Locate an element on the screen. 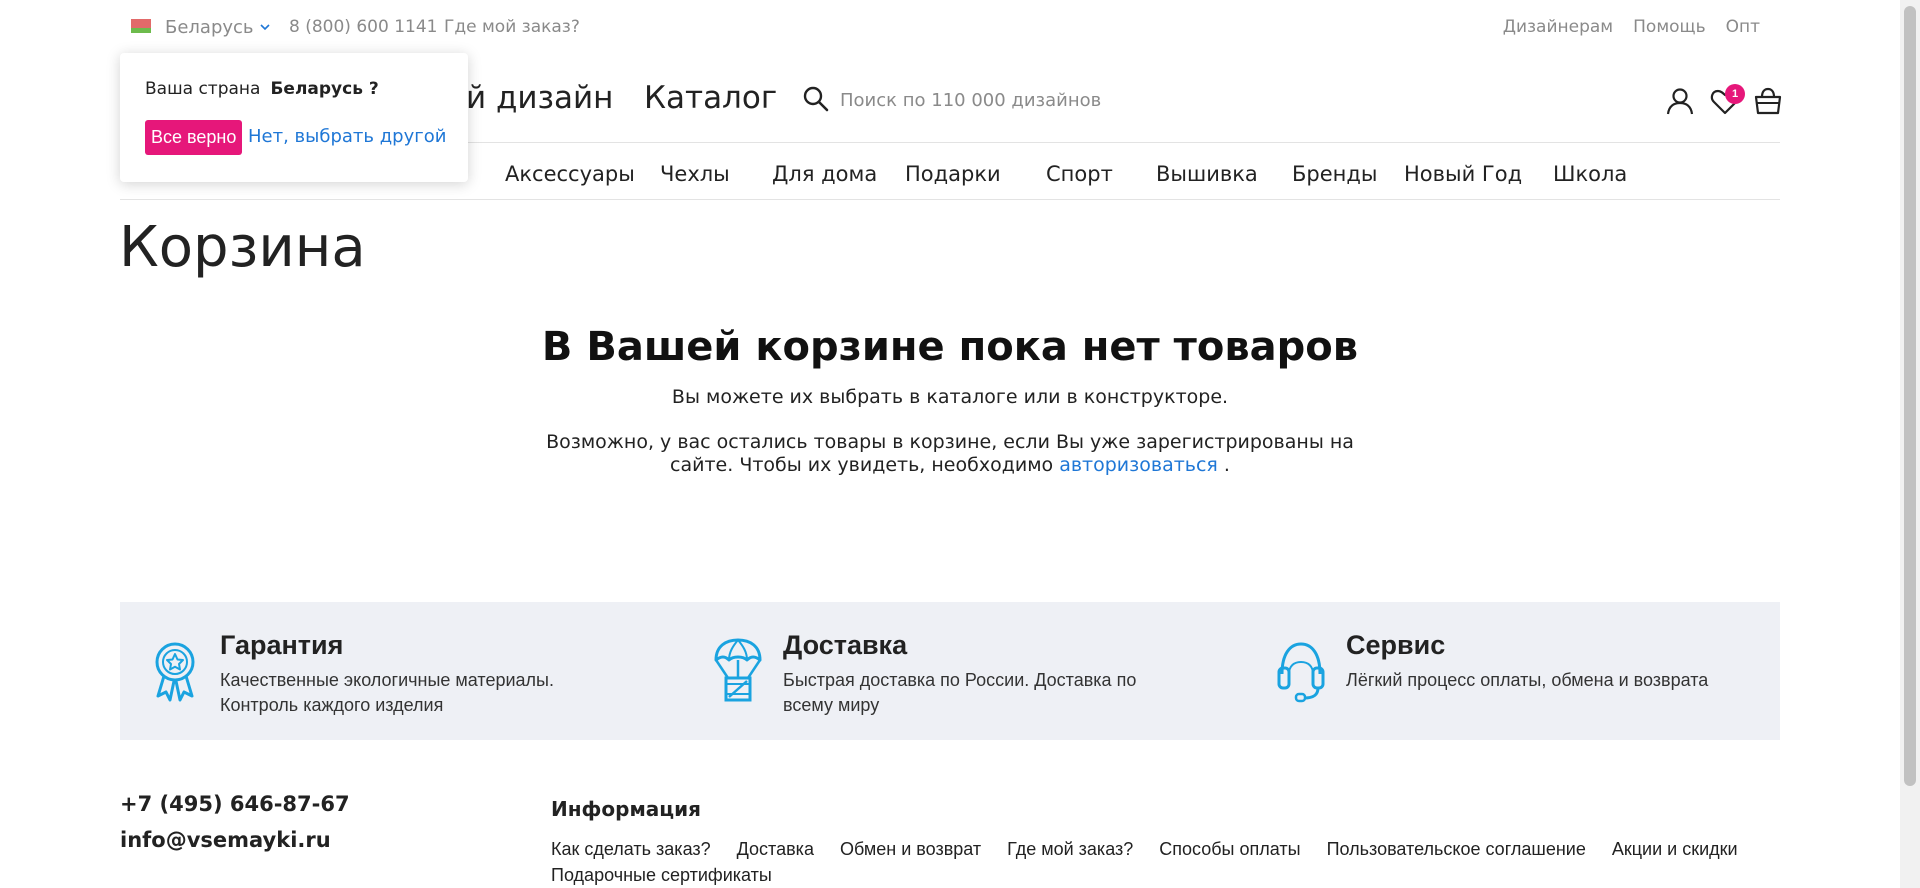 This screenshot has width=1920, height=888. nav-item-gifts: Подарки is located at coordinates (953, 174).